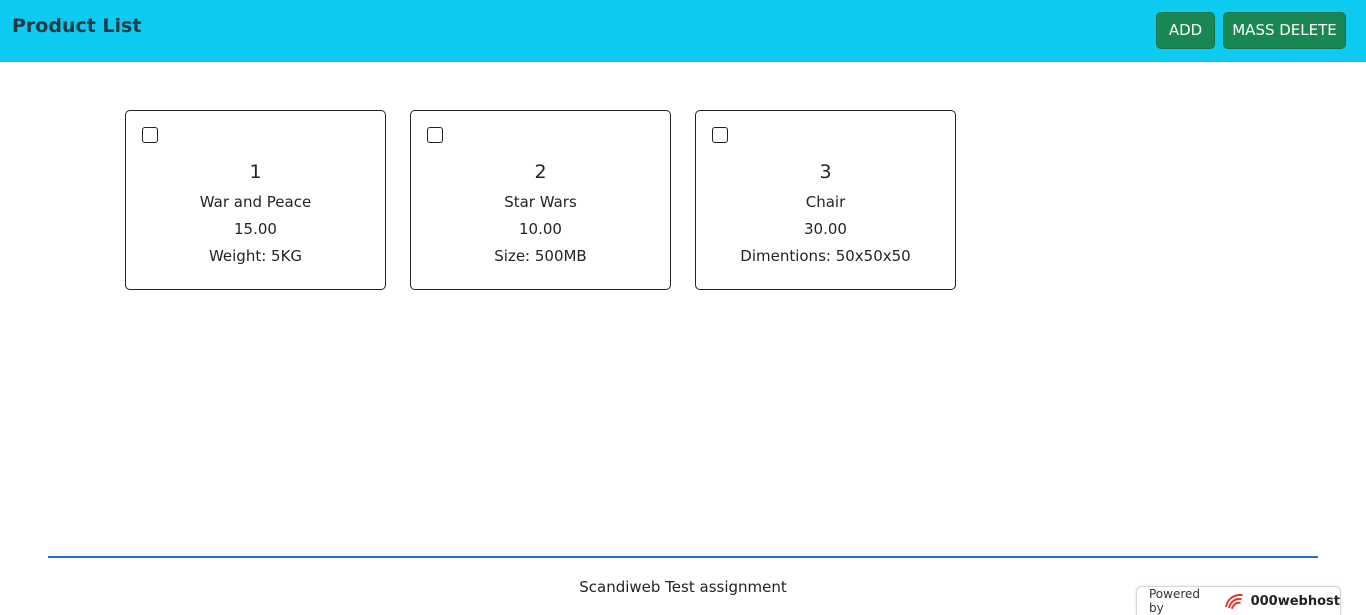 Image resolution: width=1366 pixels, height=615 pixels. I want to click on webhost-logo-icon, so click(1234, 602).